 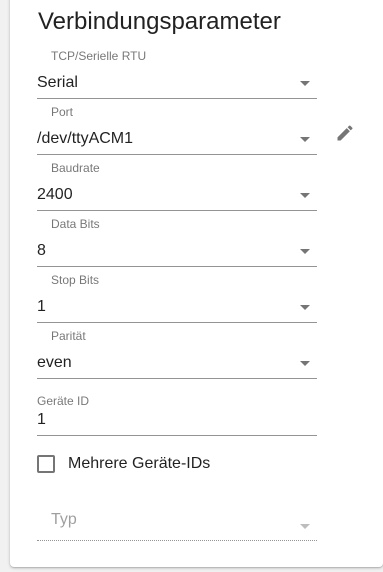 What do you see at coordinates (75, 168) in the screenshot?
I see `baudrate-label: Baudrate` at bounding box center [75, 168].